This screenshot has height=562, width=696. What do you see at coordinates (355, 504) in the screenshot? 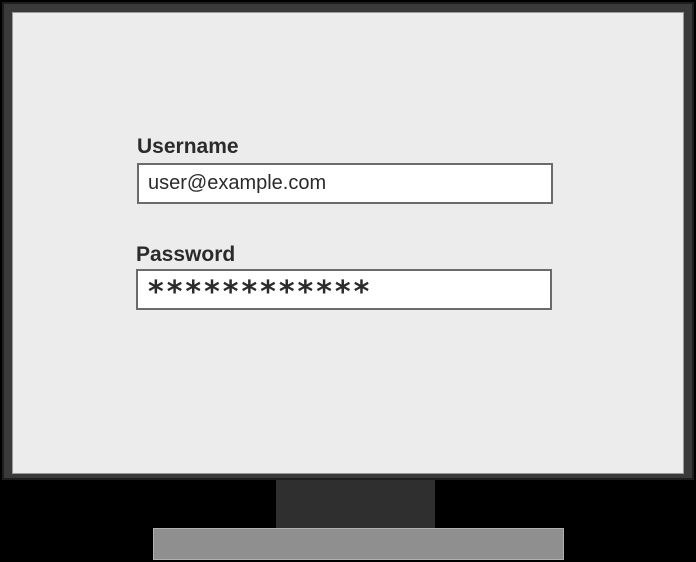
I see `monitor-stand-neck` at bounding box center [355, 504].